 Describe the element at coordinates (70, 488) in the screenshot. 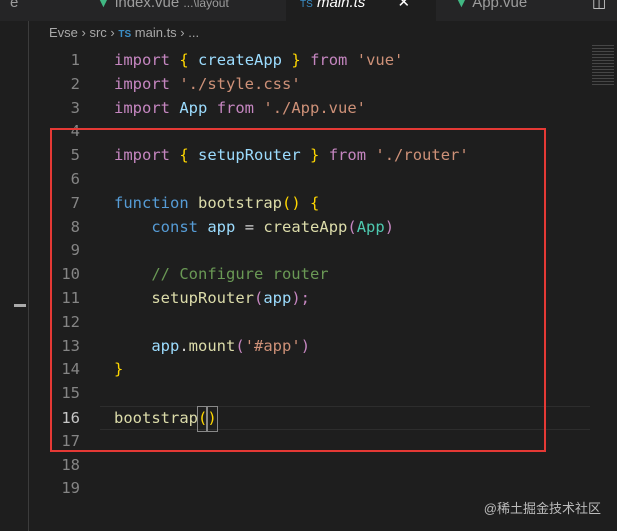

I see `line-number: 19` at that location.